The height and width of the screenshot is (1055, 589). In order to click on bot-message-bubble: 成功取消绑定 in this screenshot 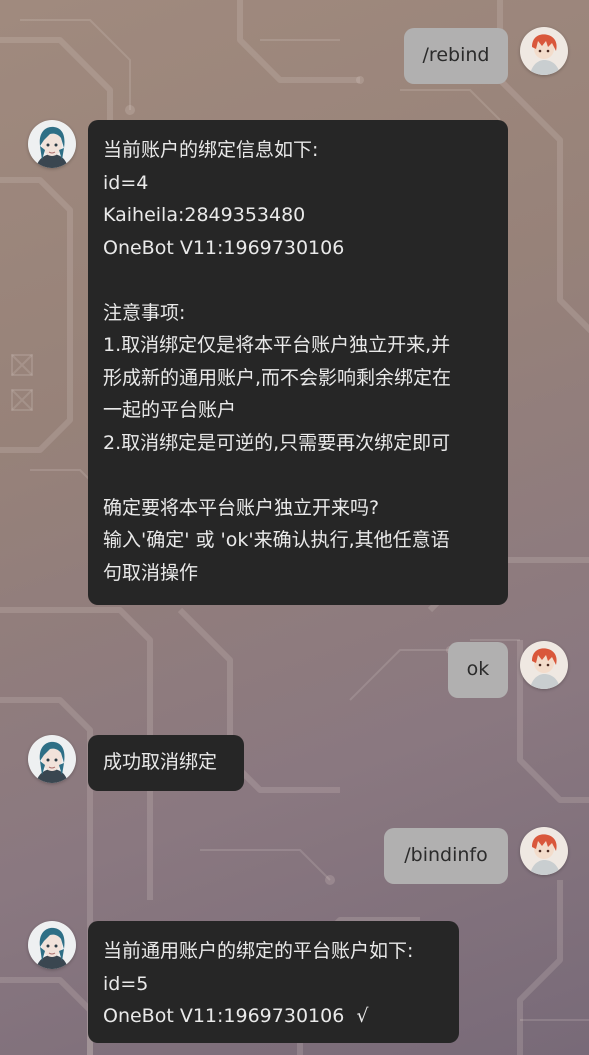, I will do `click(166, 763)`.